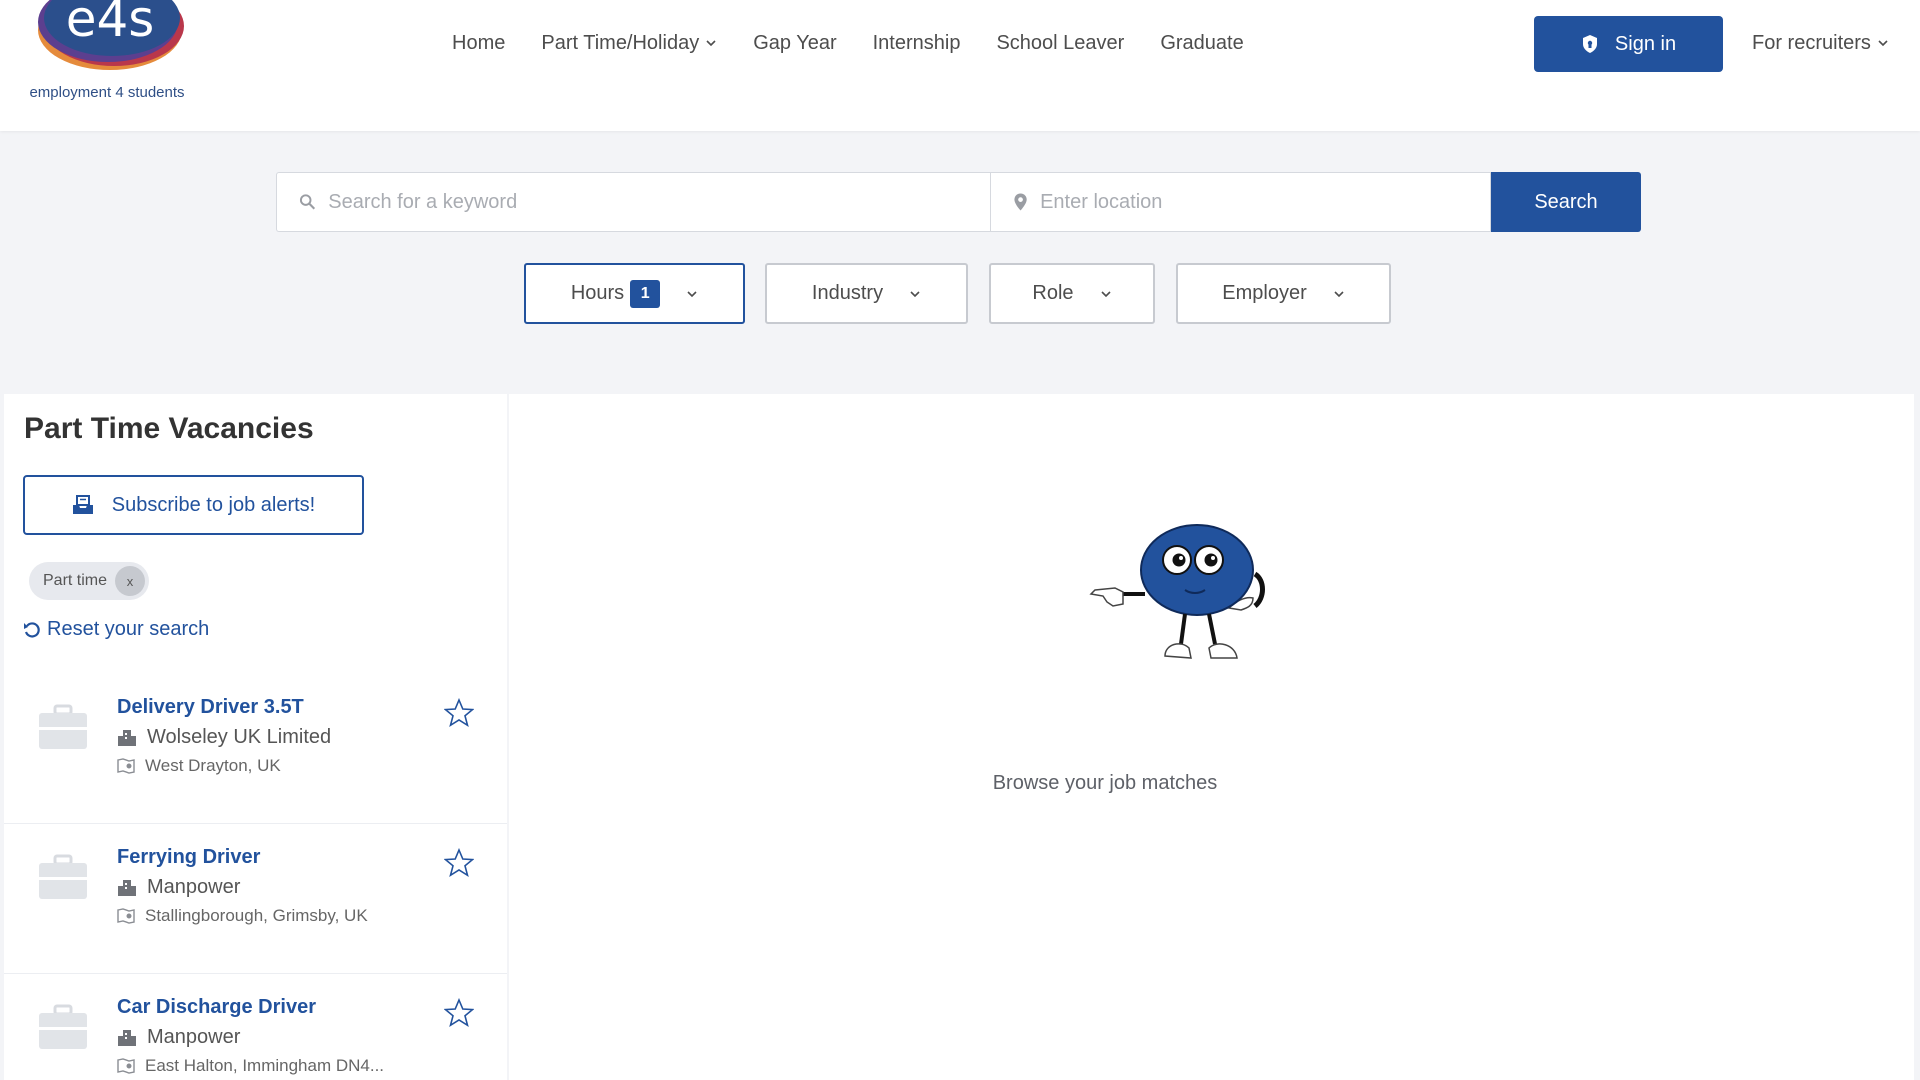  I want to click on job-company: Wolseley UK Limited, so click(224, 737).